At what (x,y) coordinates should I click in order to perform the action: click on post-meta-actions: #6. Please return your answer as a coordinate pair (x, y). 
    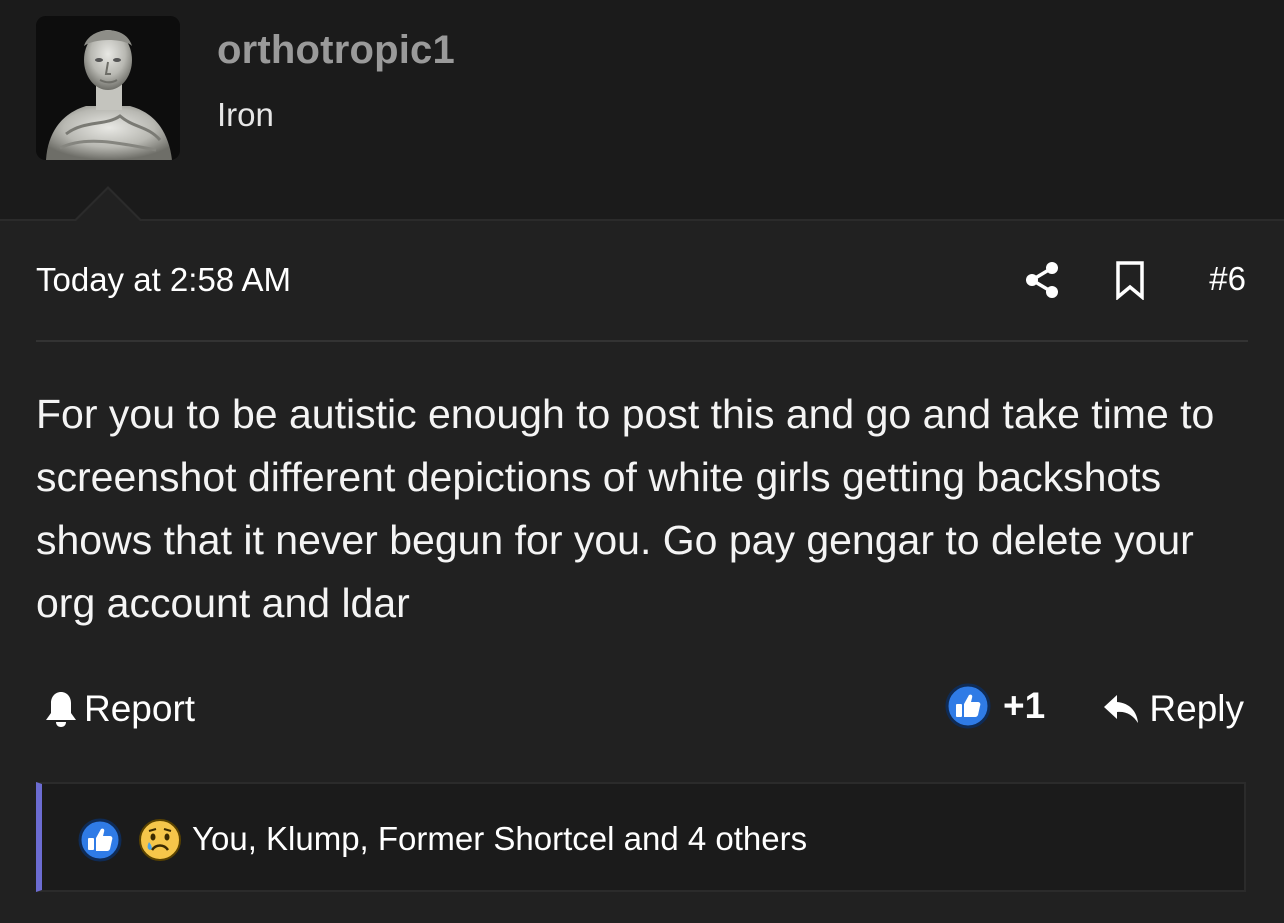
    Looking at the image, I should click on (1131, 280).